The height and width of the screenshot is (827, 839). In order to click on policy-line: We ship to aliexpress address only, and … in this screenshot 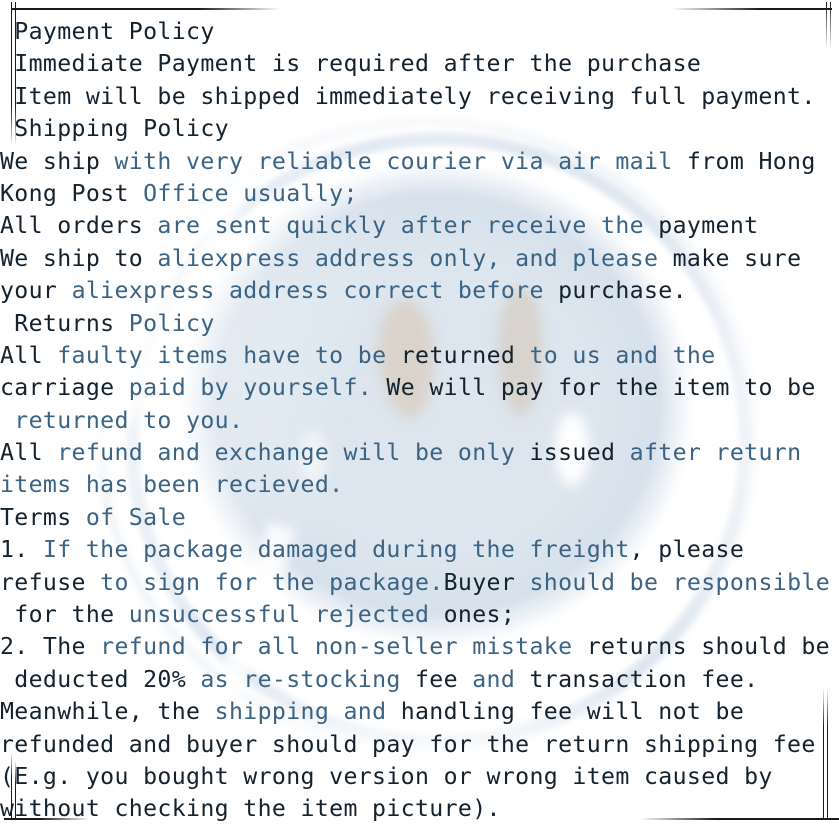, I will do `click(419, 259)`.